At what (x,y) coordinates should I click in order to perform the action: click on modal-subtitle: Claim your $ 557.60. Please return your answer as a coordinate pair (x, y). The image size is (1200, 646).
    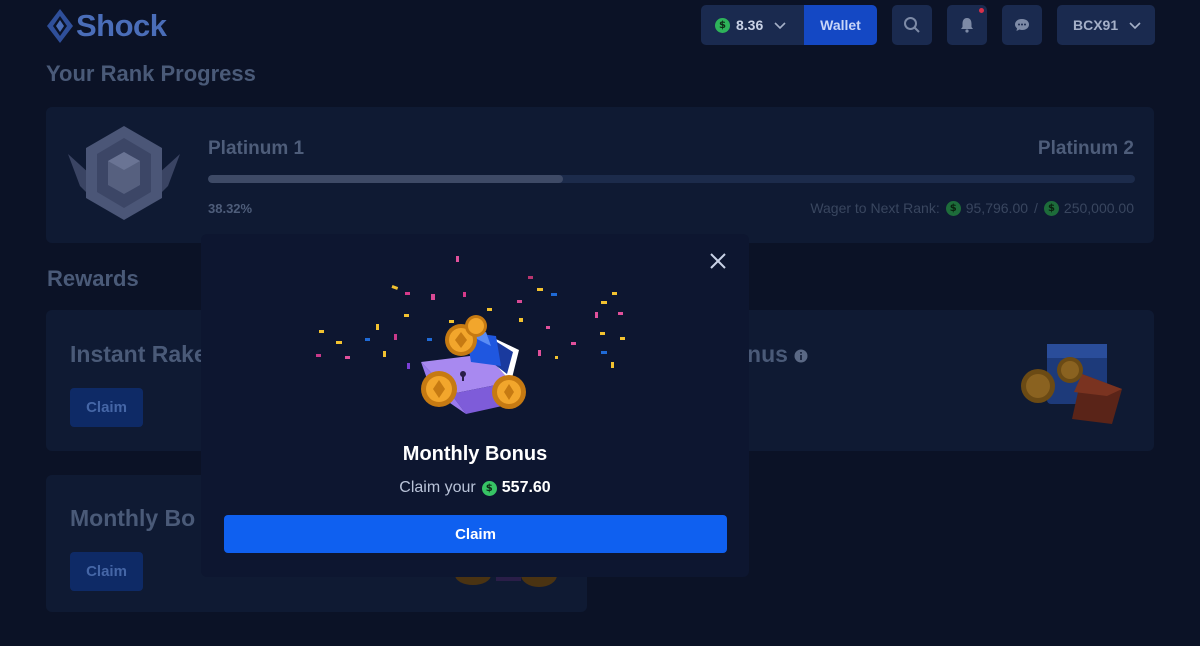
    Looking at the image, I should click on (475, 488).